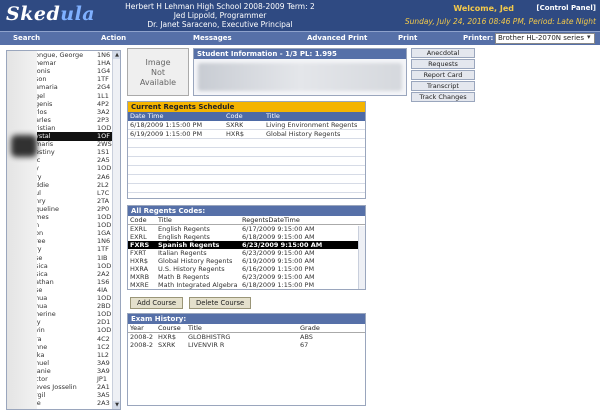  I want to click on student-name: ree, so click(40, 241).